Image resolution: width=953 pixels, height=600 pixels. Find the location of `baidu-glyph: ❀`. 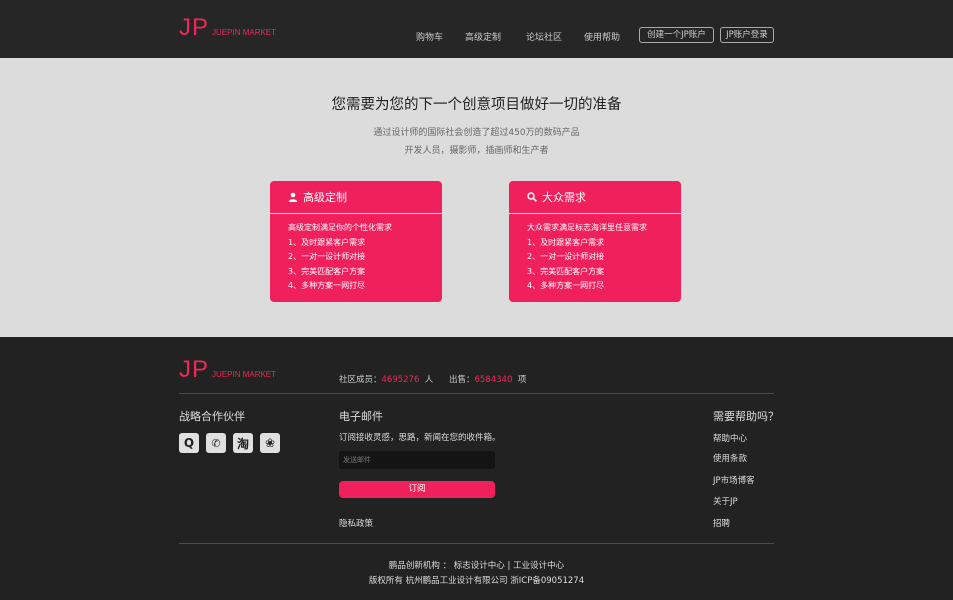

baidu-glyph: ❀ is located at coordinates (270, 443).